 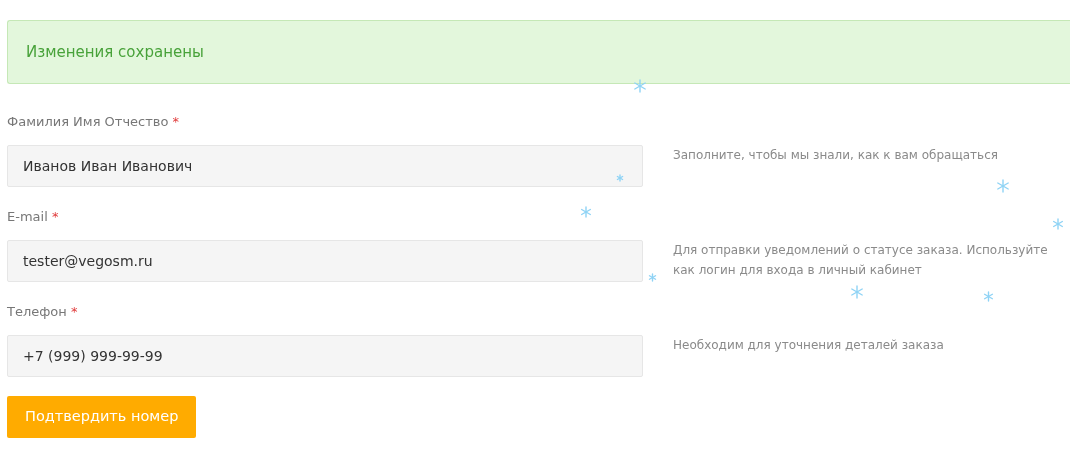 What do you see at coordinates (325, 166) in the screenshot?
I see `input-field: Иванов Иван Иванович` at bounding box center [325, 166].